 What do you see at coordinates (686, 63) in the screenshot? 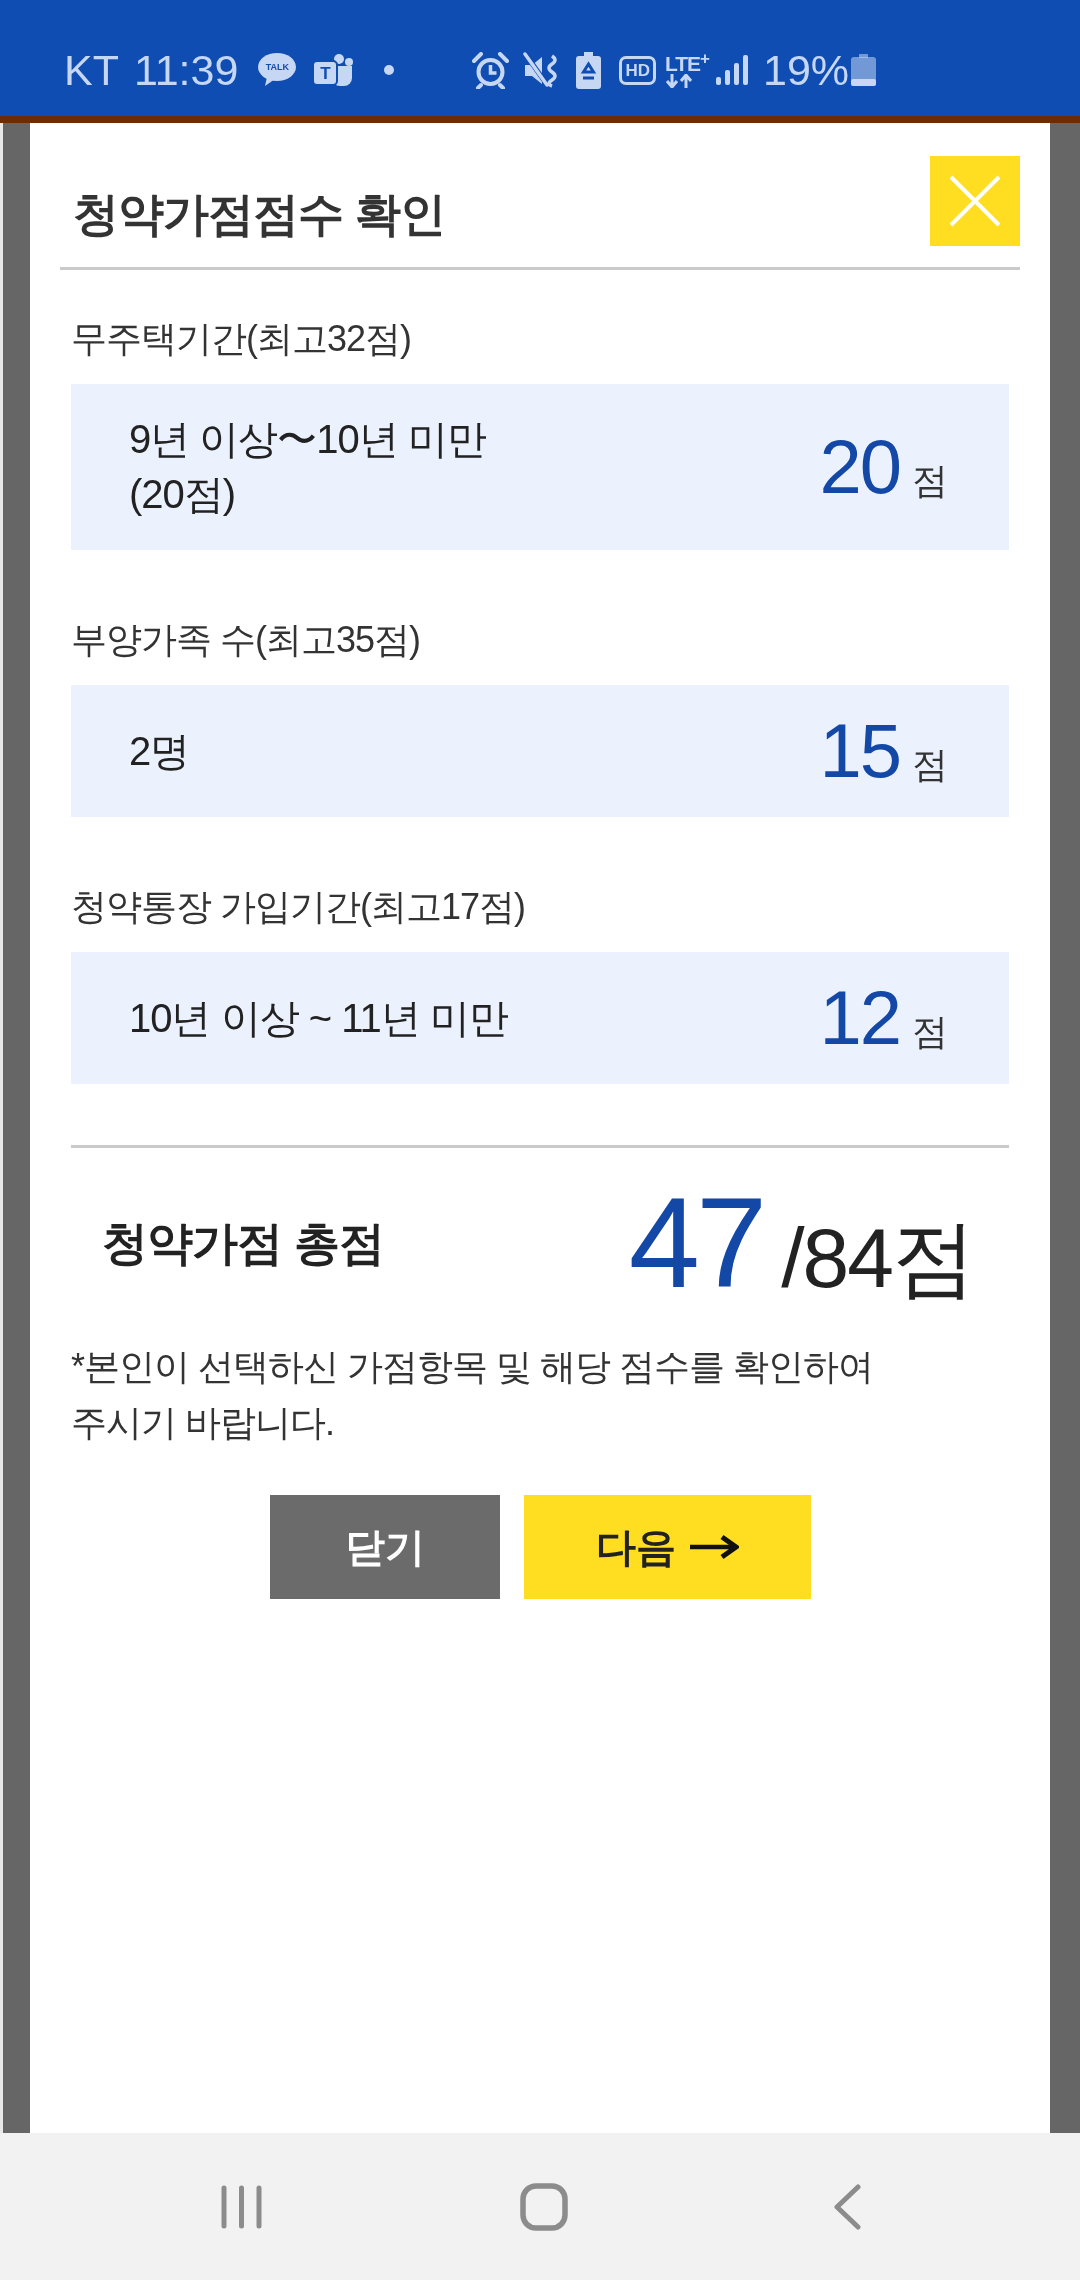
I see `network-type-label: LTE$^{+}$` at bounding box center [686, 63].